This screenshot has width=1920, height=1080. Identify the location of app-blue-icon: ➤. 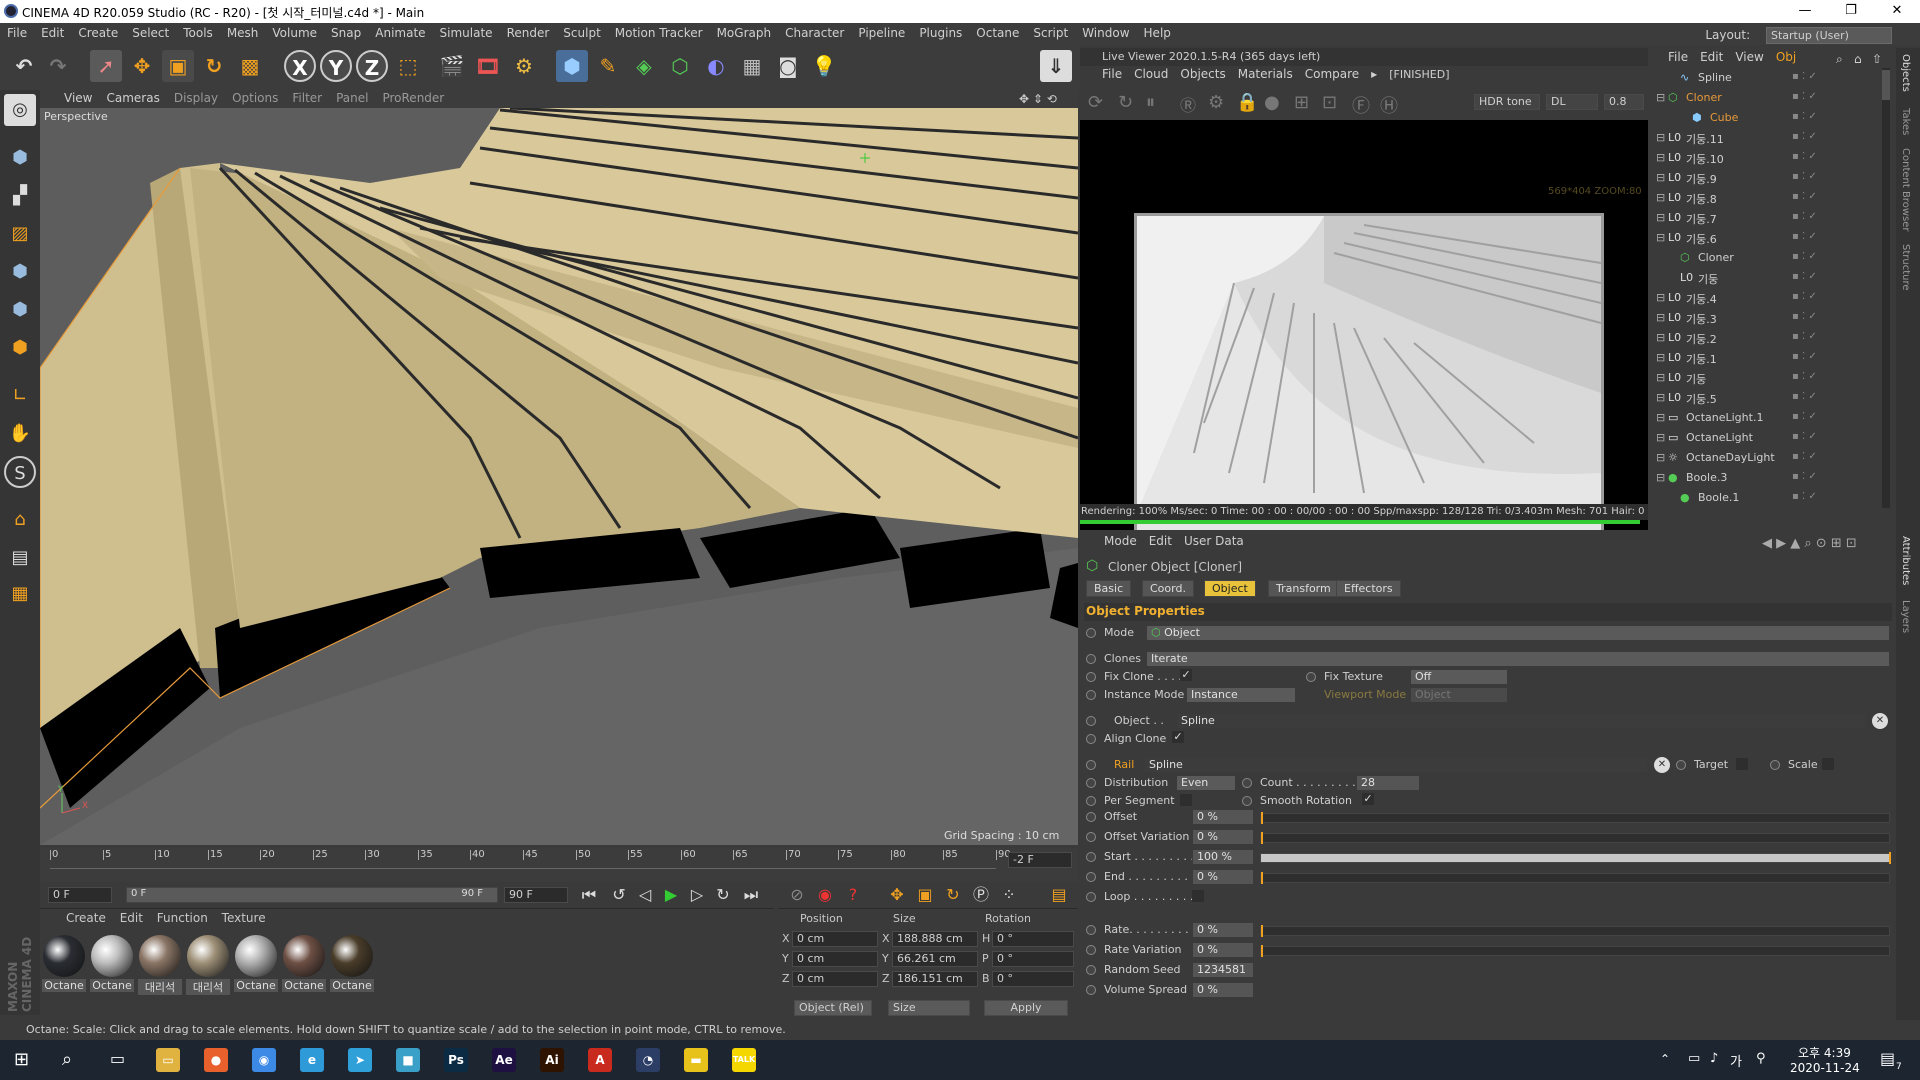
(360, 1060).